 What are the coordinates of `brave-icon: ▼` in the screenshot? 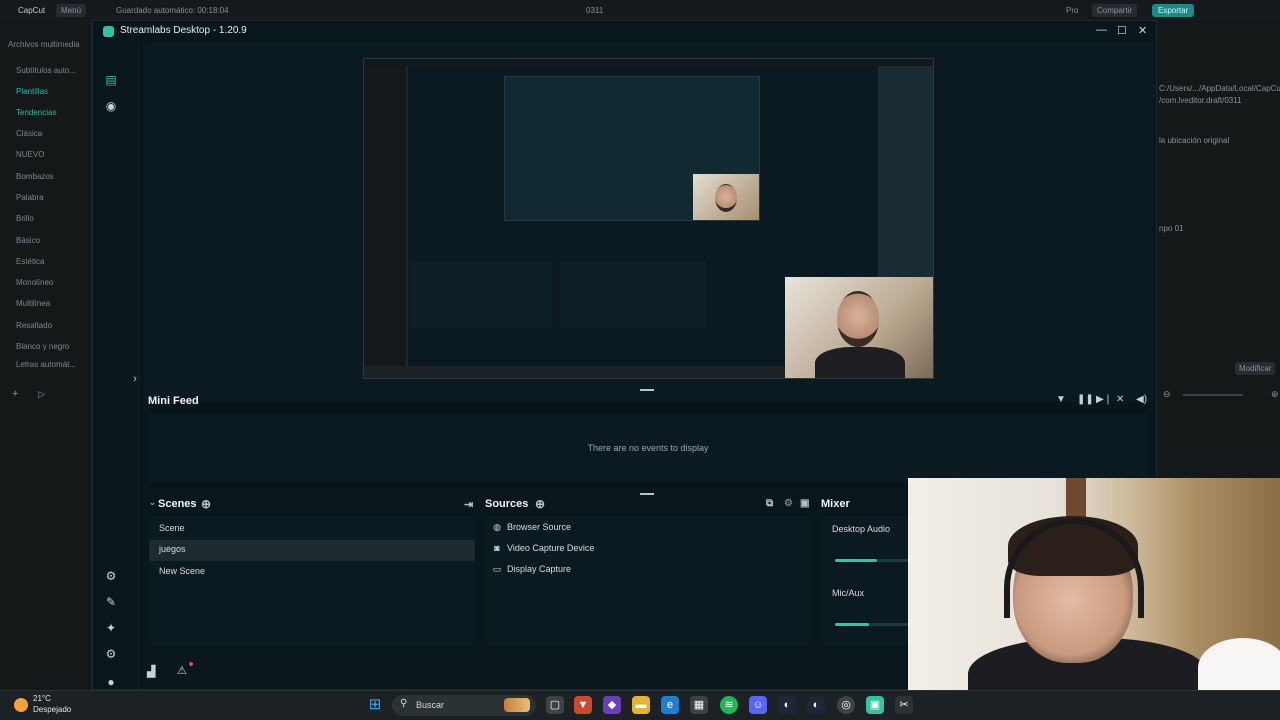 It's located at (583, 705).